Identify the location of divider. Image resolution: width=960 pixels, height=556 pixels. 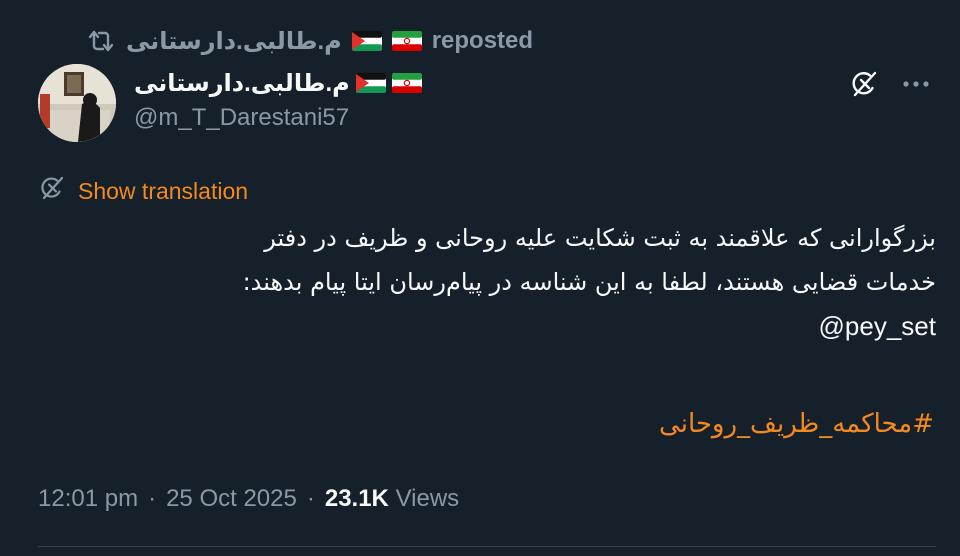
(487, 546).